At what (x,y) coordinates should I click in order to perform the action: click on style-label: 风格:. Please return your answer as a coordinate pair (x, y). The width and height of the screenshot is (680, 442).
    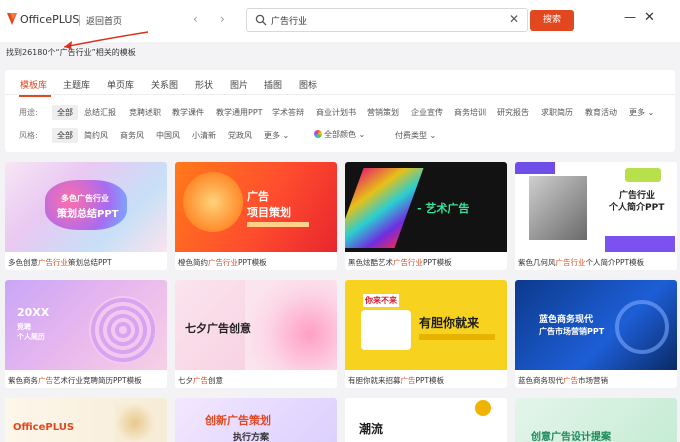
    Looking at the image, I should click on (28, 135).